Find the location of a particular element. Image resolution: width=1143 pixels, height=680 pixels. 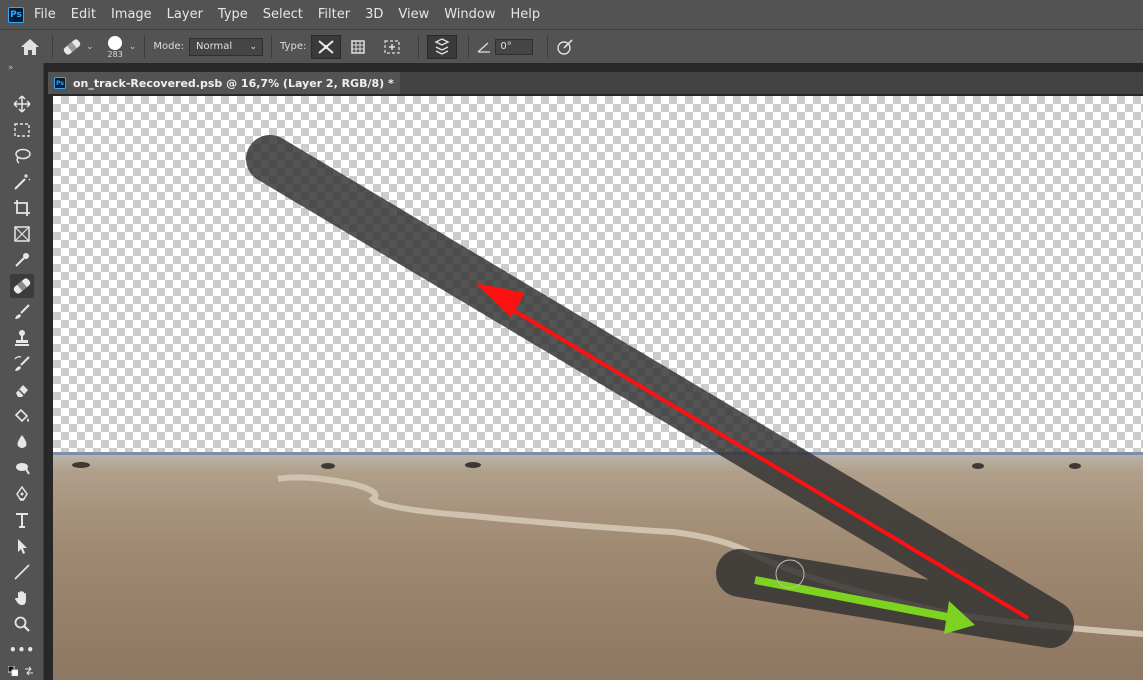

paint-bucket-icon is located at coordinates (21, 415).